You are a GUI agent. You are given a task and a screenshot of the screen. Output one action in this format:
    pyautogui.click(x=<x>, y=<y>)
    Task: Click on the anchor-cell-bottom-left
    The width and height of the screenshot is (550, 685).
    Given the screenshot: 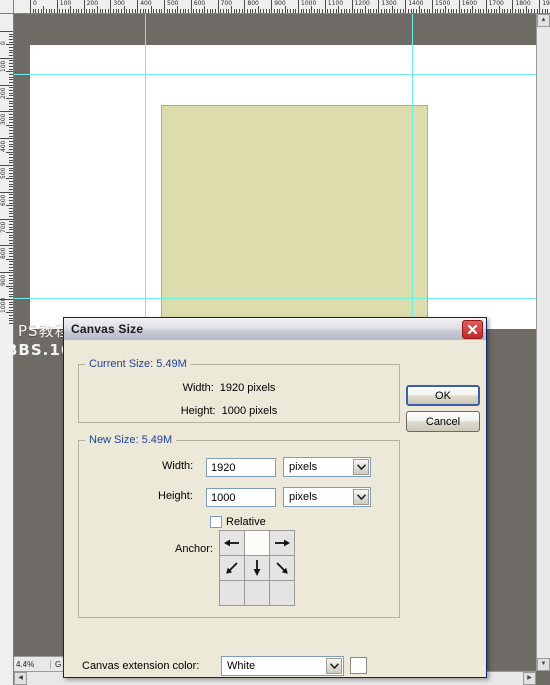 What is the action you would take?
    pyautogui.click(x=232, y=593)
    